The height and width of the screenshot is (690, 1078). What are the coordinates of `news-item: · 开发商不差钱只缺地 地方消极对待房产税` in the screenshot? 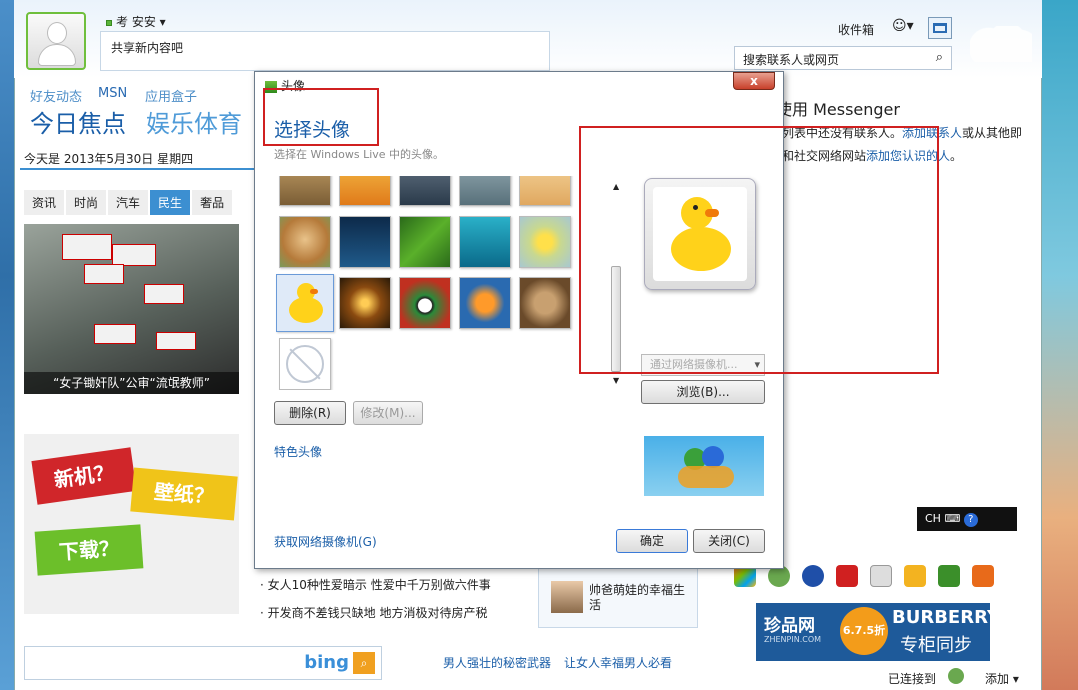 It's located at (373, 612).